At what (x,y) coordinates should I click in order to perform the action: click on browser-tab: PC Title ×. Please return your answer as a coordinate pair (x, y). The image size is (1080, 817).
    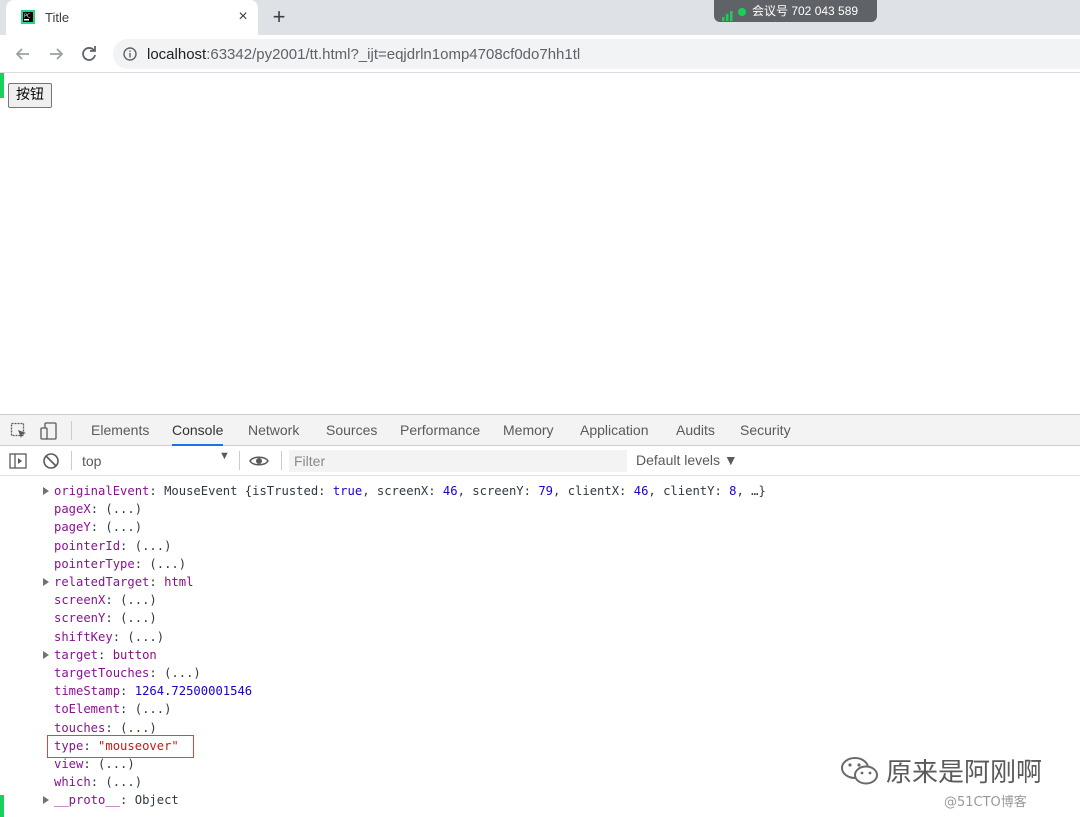
    Looking at the image, I should click on (132, 17).